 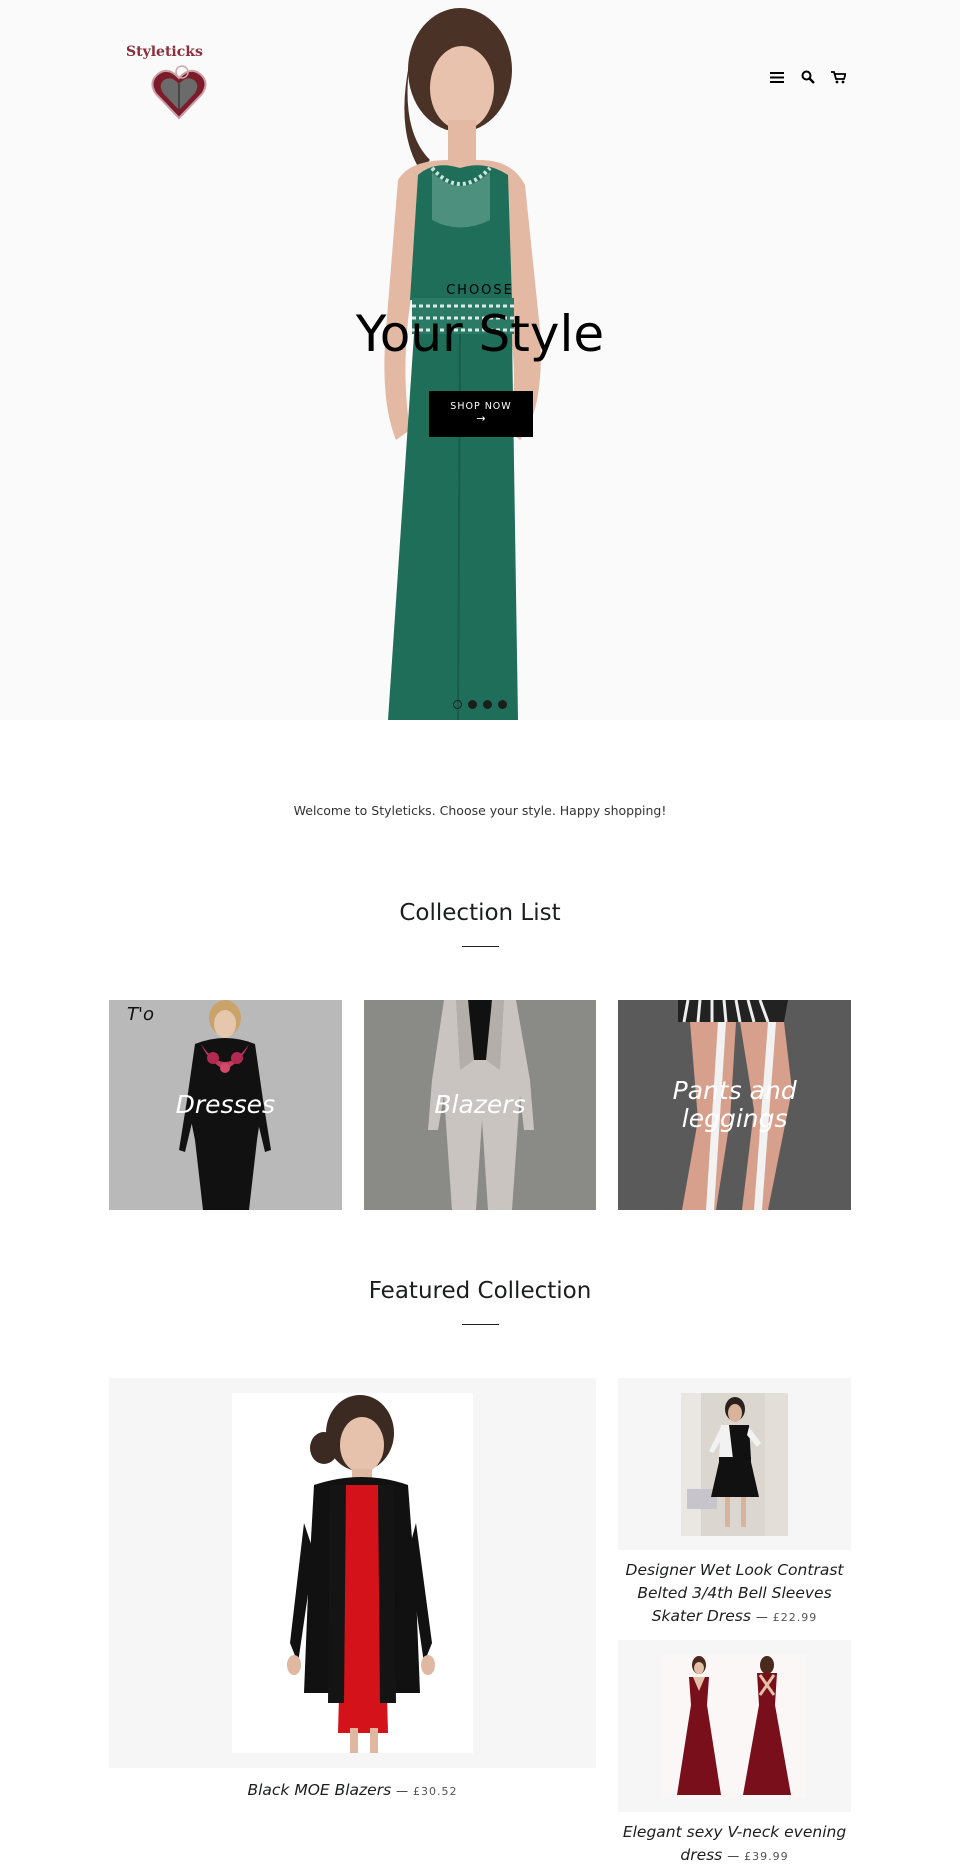 I want to click on header-actions, so click(x=808, y=77).